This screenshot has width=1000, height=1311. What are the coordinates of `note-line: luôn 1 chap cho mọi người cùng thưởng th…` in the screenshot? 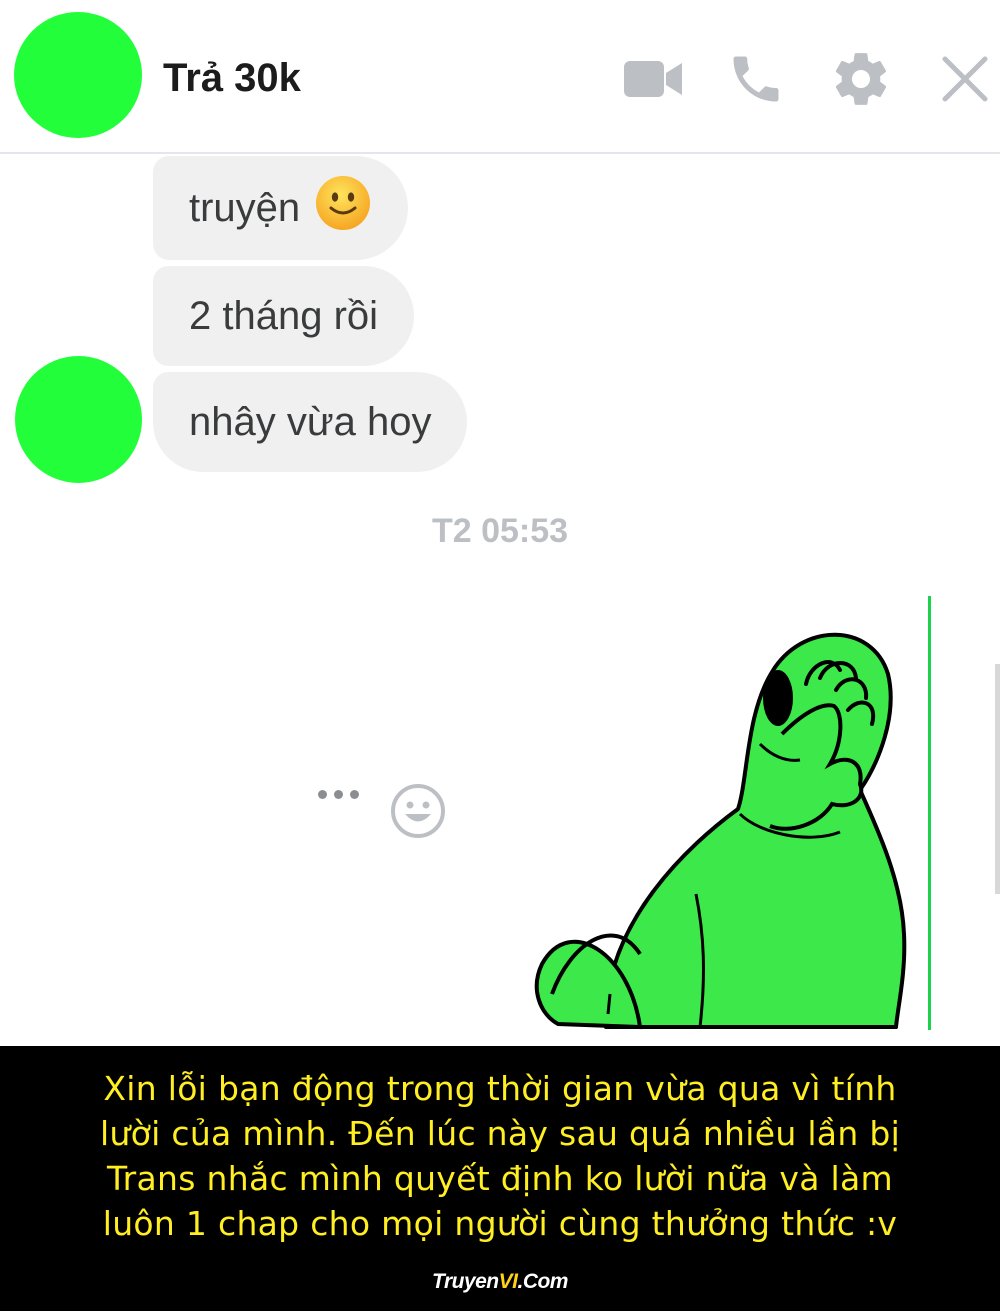 It's located at (500, 1223).